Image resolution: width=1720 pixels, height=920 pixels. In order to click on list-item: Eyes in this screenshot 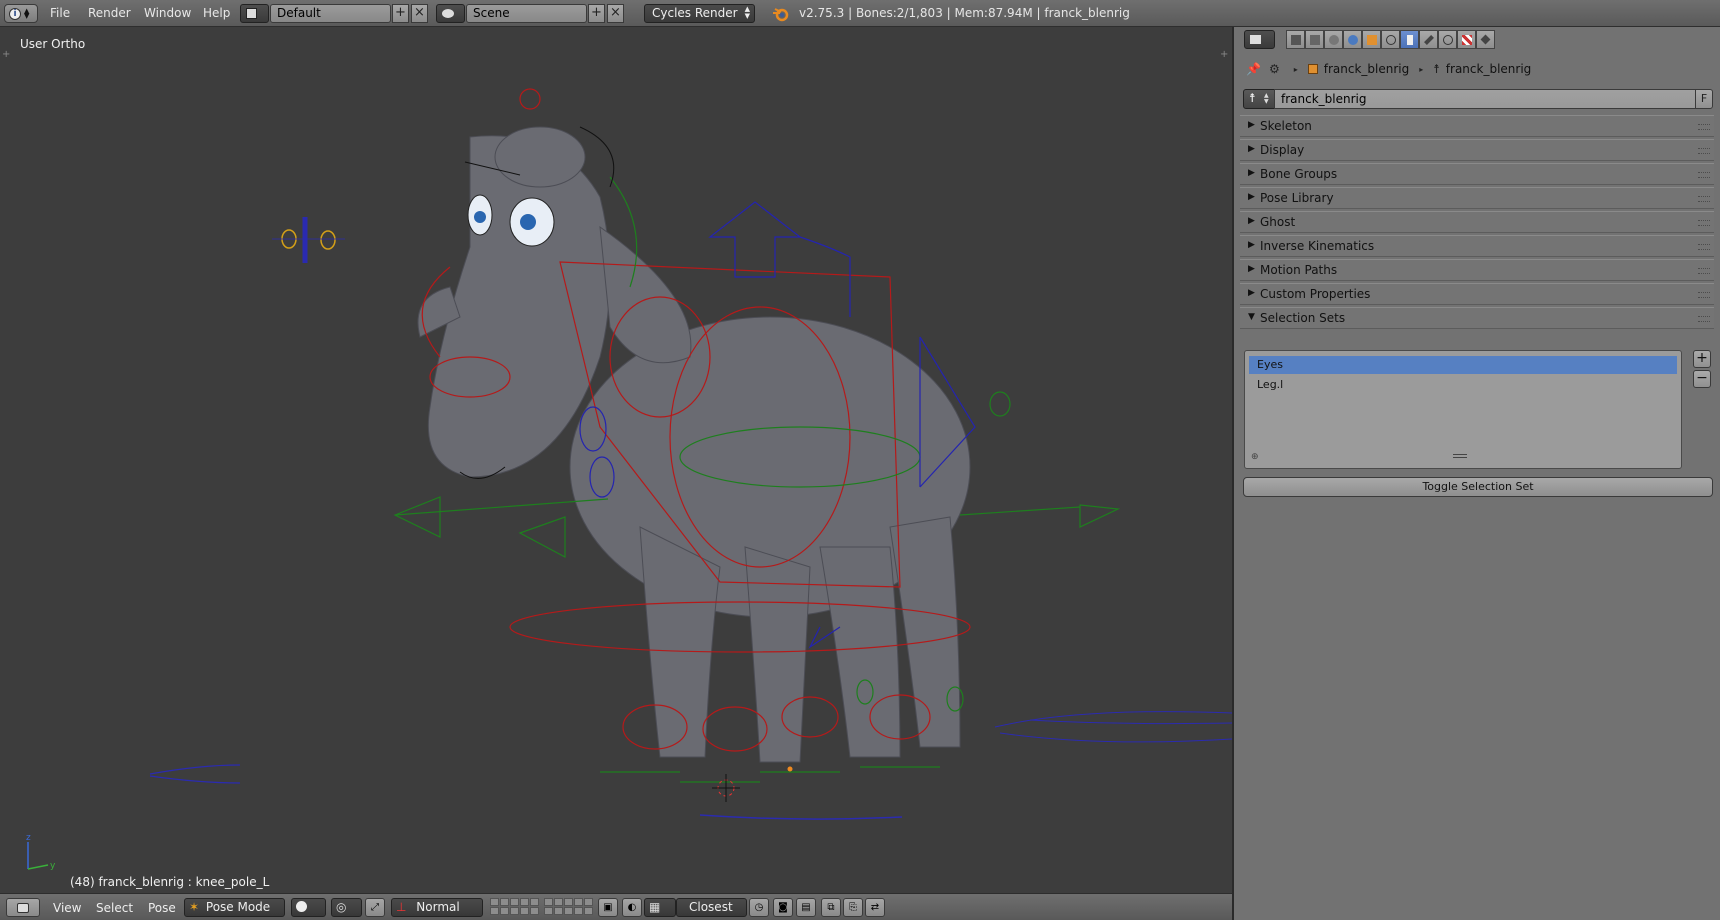, I will do `click(1463, 365)`.